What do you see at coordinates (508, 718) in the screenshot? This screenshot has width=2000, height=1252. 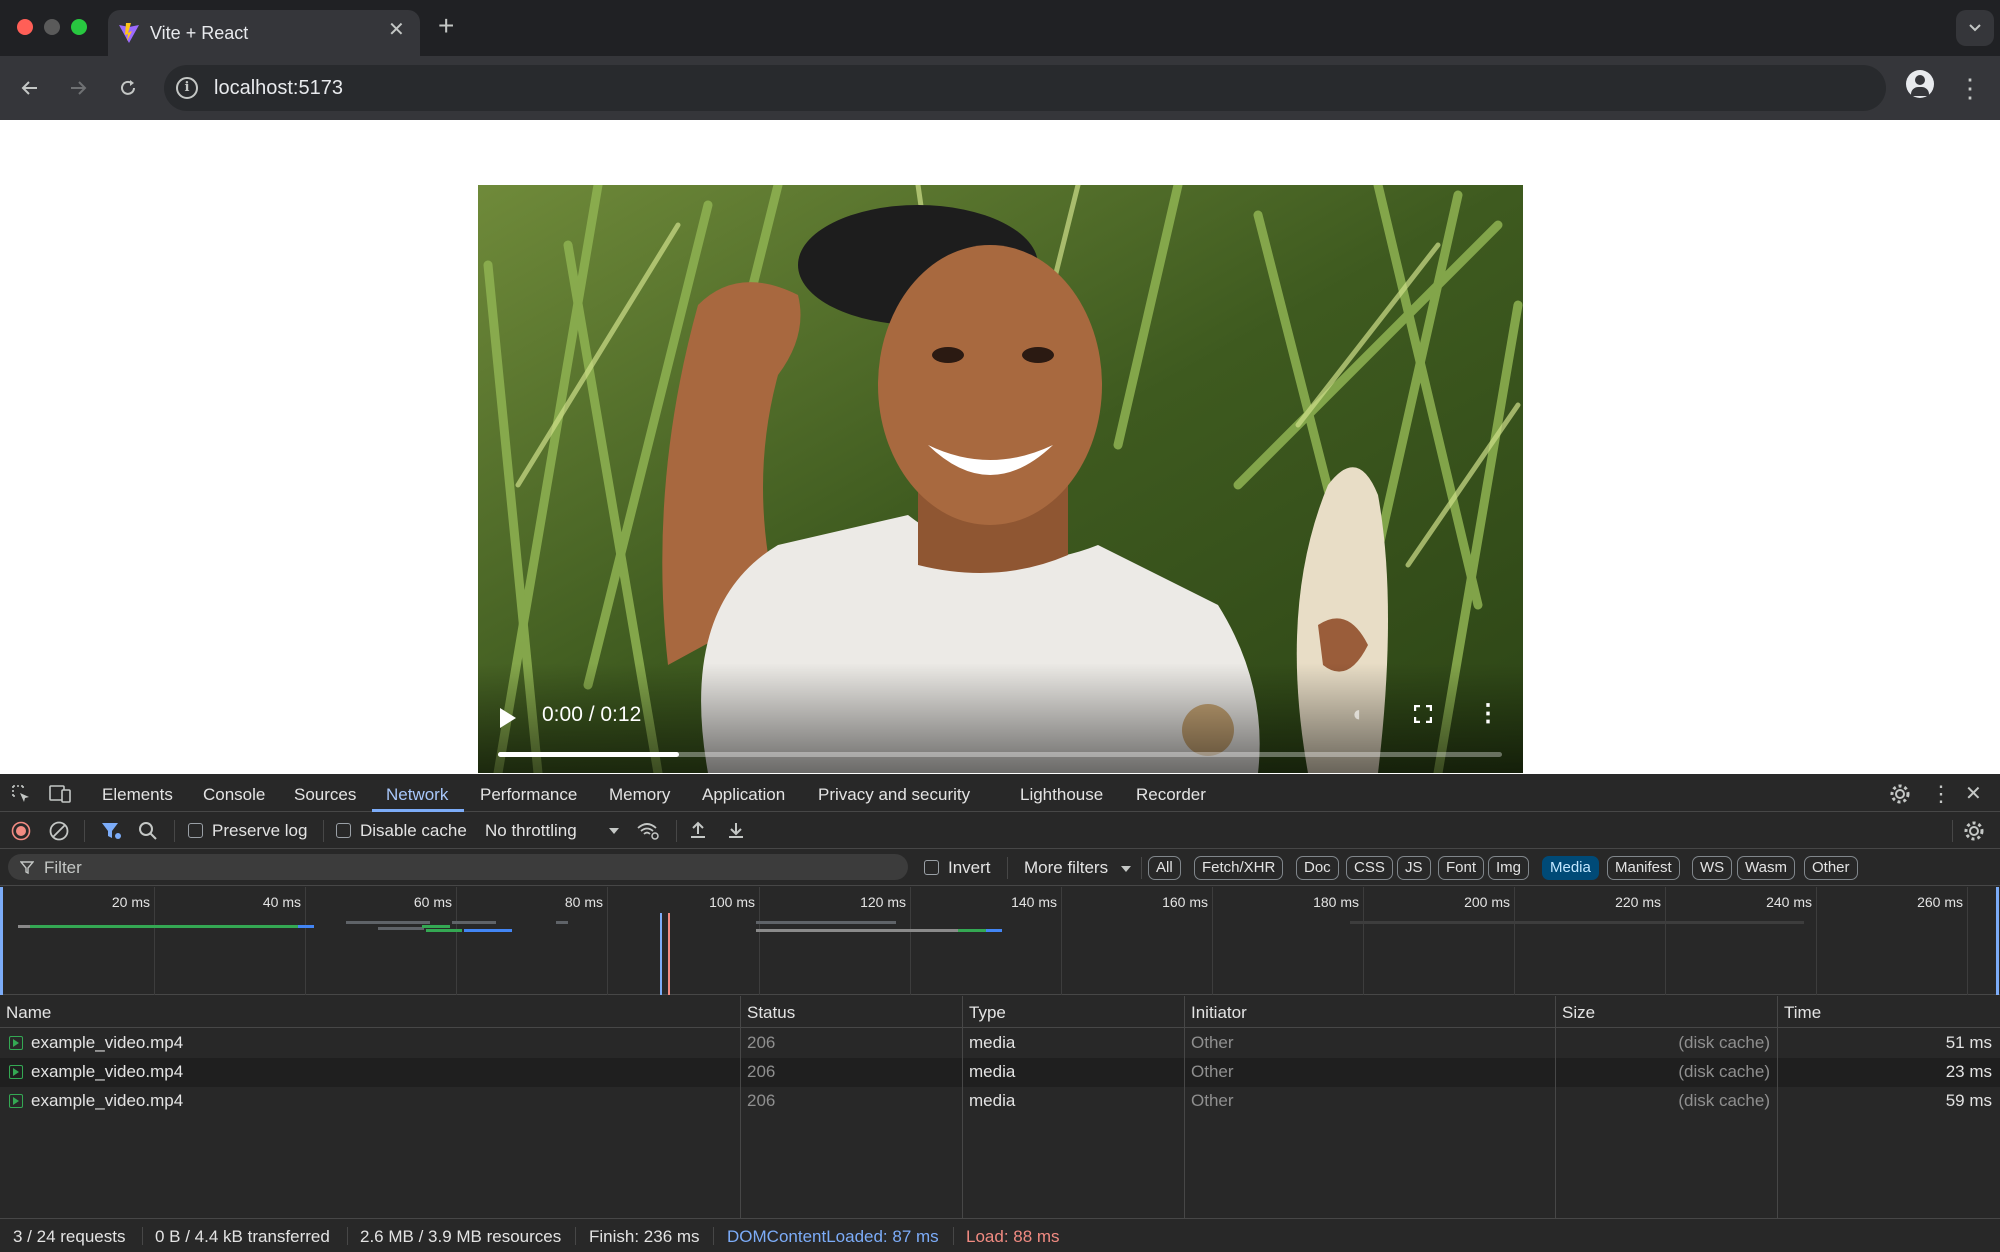 I see `play-icon` at bounding box center [508, 718].